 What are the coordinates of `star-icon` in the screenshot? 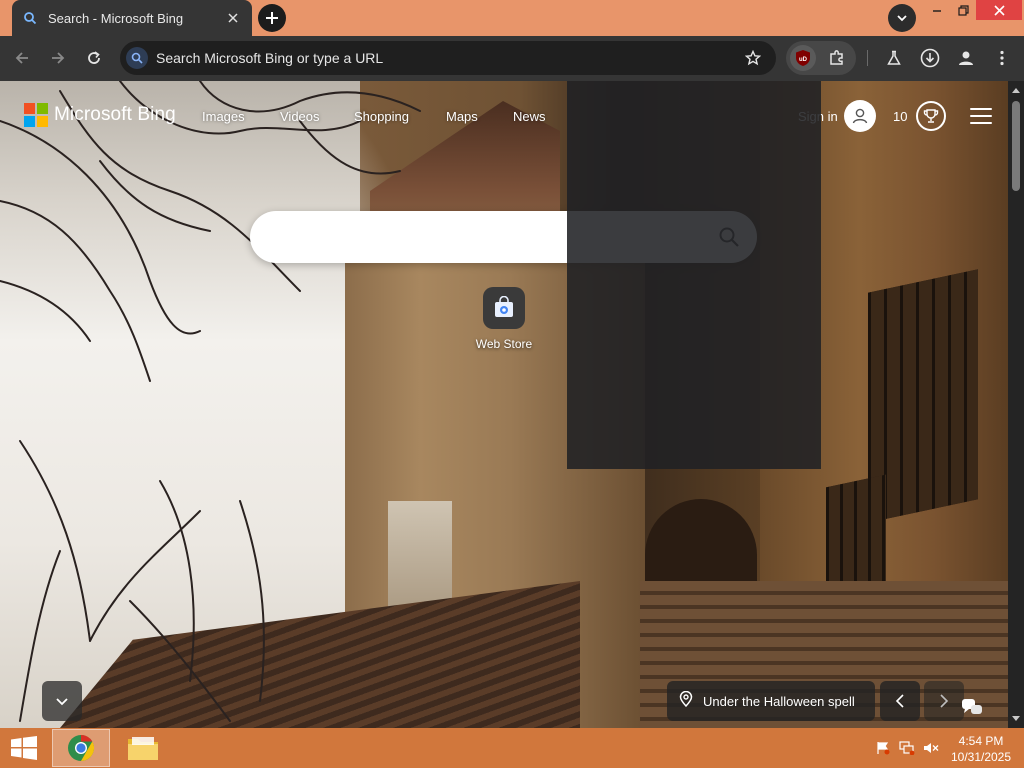 It's located at (753, 58).